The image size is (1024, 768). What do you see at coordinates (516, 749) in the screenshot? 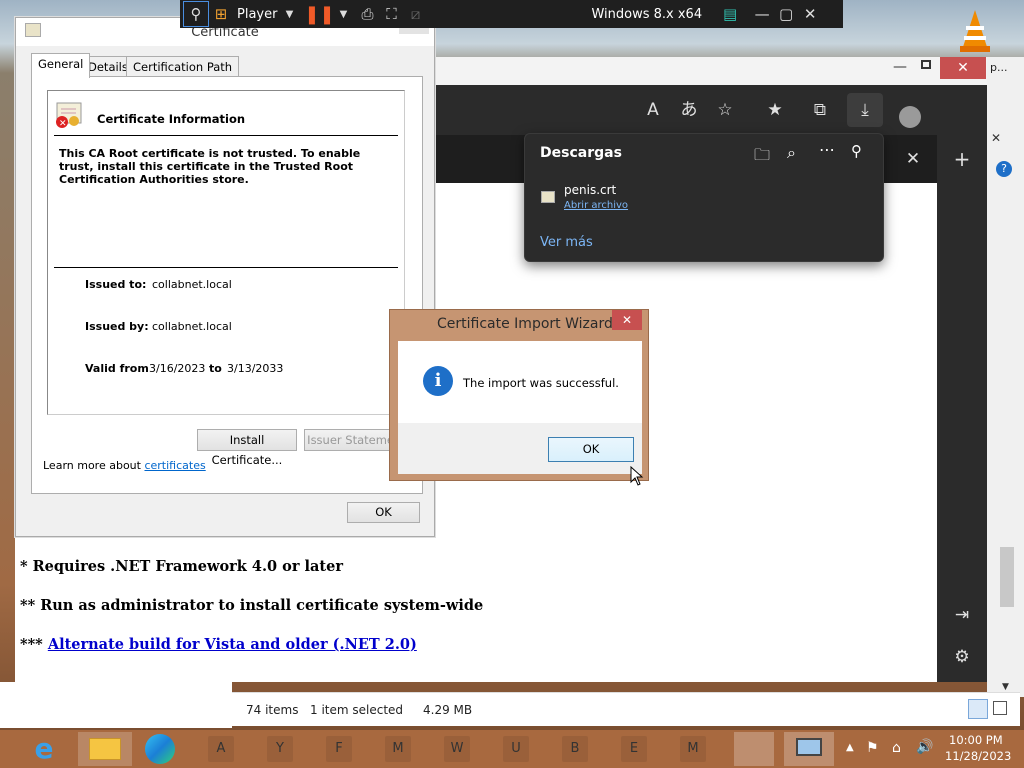
I see `taskbar-app-u: U` at bounding box center [516, 749].